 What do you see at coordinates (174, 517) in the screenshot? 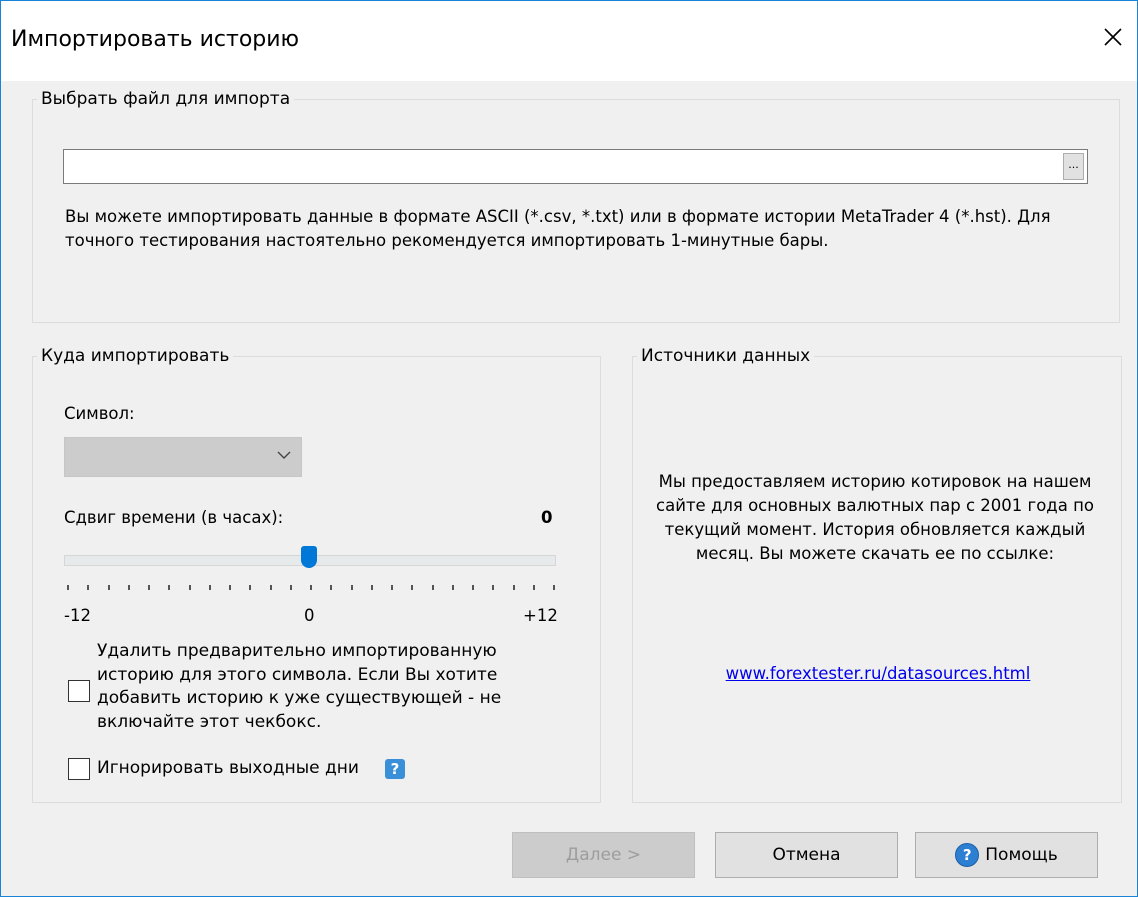
I see `time-shift-label: Сдвиг времени (в часах):` at bounding box center [174, 517].